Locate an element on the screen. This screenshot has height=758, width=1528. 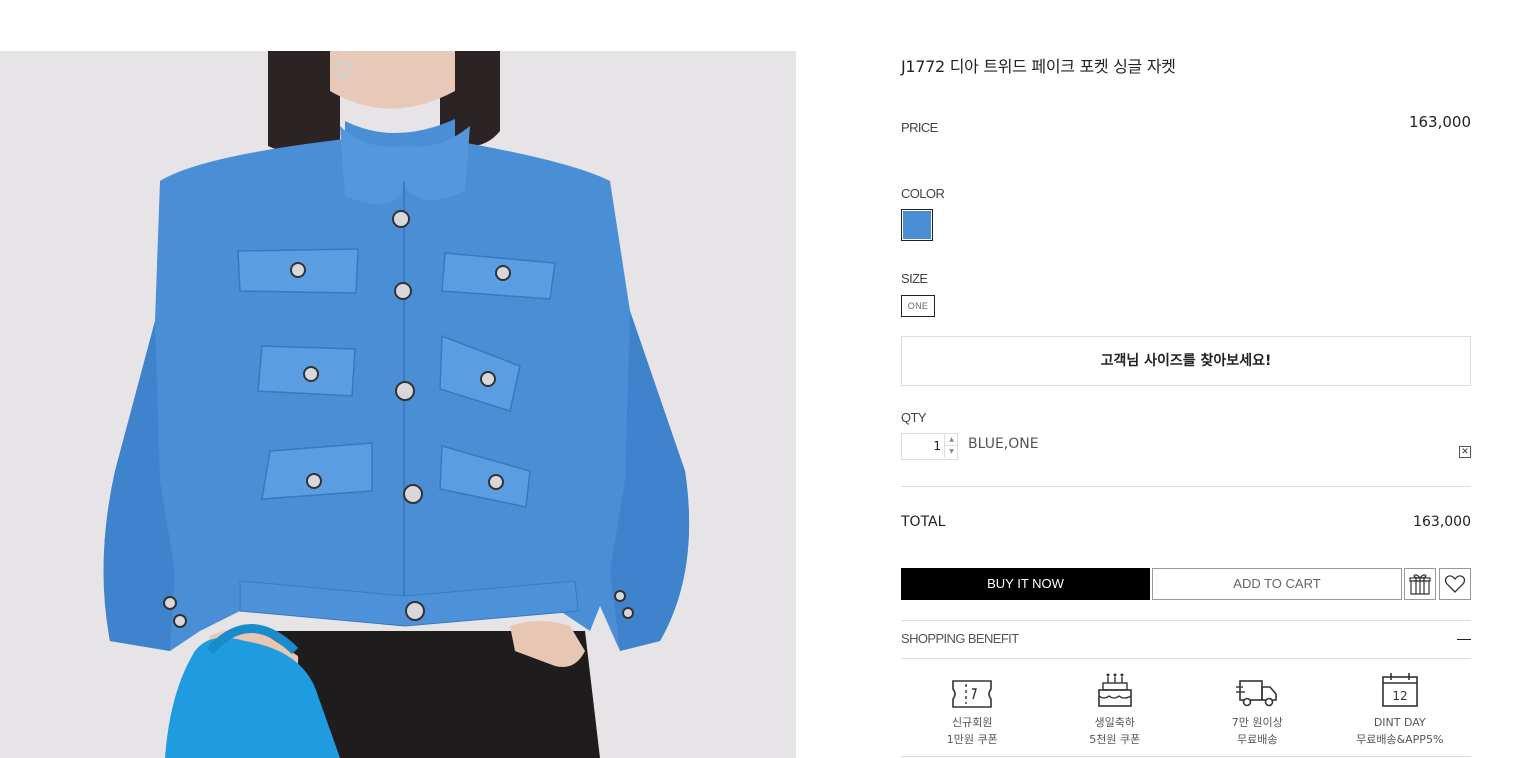
calendar-day: 12 is located at coordinates (1399, 696).